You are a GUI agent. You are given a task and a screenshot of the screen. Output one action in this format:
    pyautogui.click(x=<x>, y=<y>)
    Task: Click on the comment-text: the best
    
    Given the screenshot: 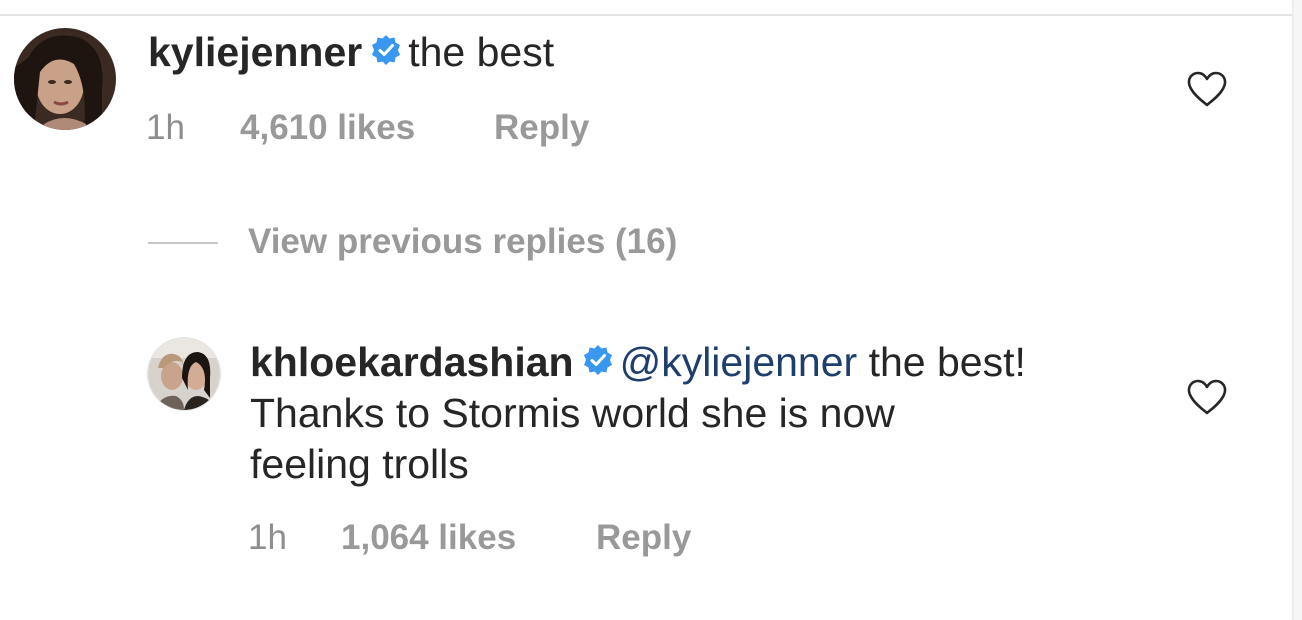 What is the action you would take?
    pyautogui.click(x=481, y=52)
    